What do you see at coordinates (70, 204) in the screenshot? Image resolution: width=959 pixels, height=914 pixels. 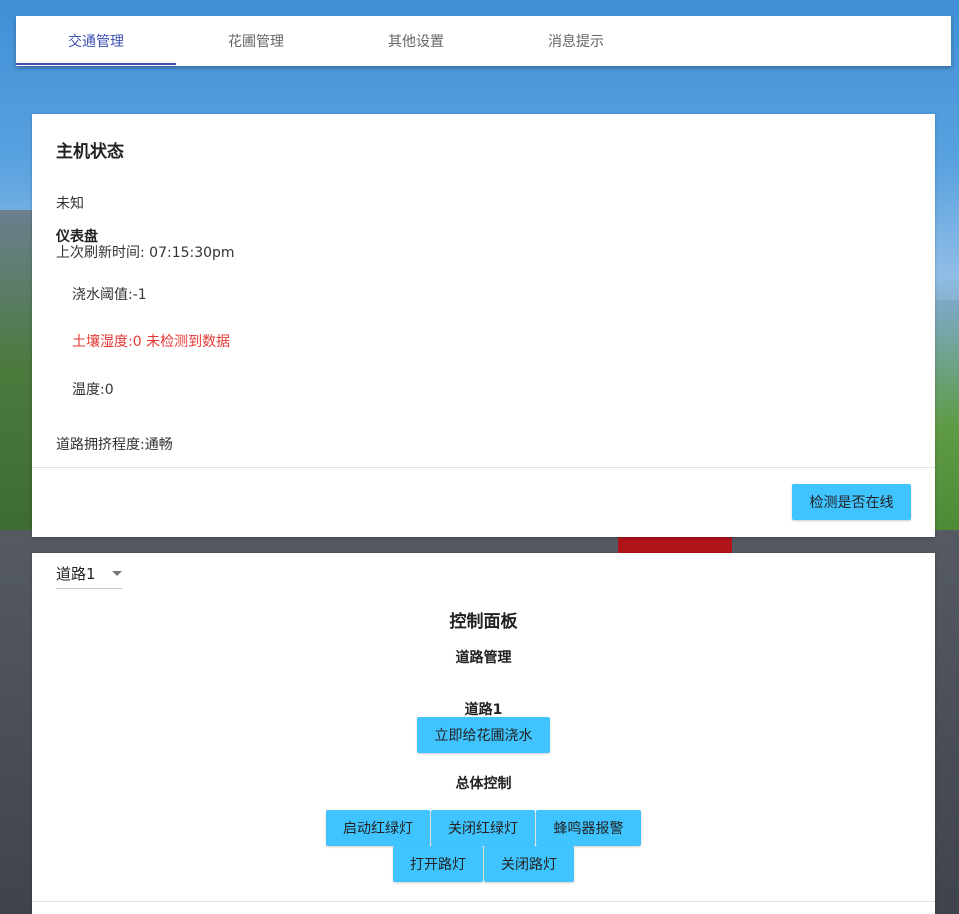 I see `host-state-text: 未知` at bounding box center [70, 204].